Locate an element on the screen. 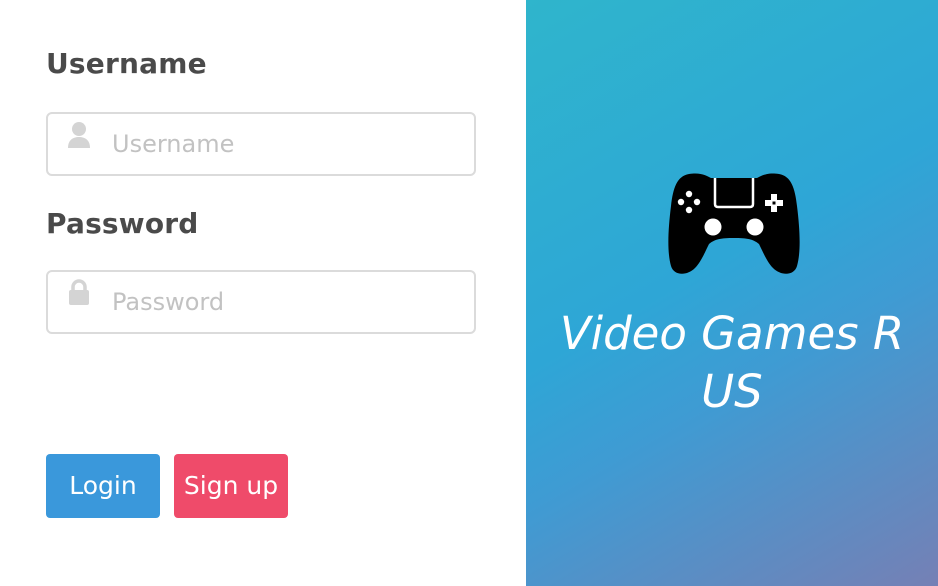 Image resolution: width=938 pixels, height=586 pixels. signup-button: Sign up is located at coordinates (231, 486).